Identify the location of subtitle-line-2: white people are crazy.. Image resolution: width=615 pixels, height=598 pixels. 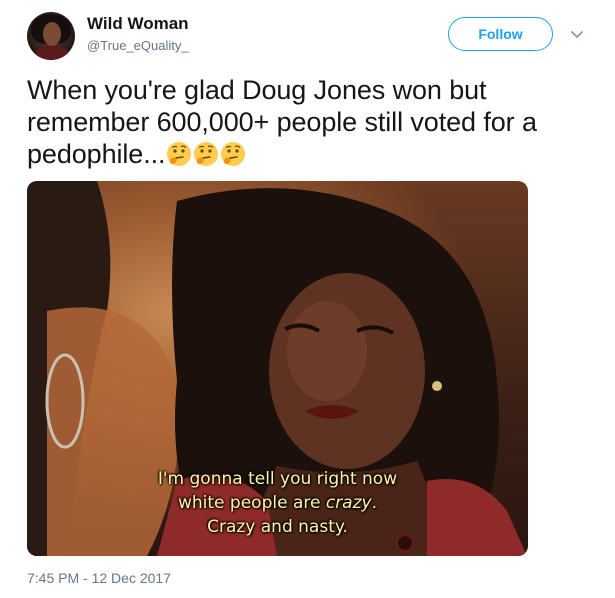
(277, 503).